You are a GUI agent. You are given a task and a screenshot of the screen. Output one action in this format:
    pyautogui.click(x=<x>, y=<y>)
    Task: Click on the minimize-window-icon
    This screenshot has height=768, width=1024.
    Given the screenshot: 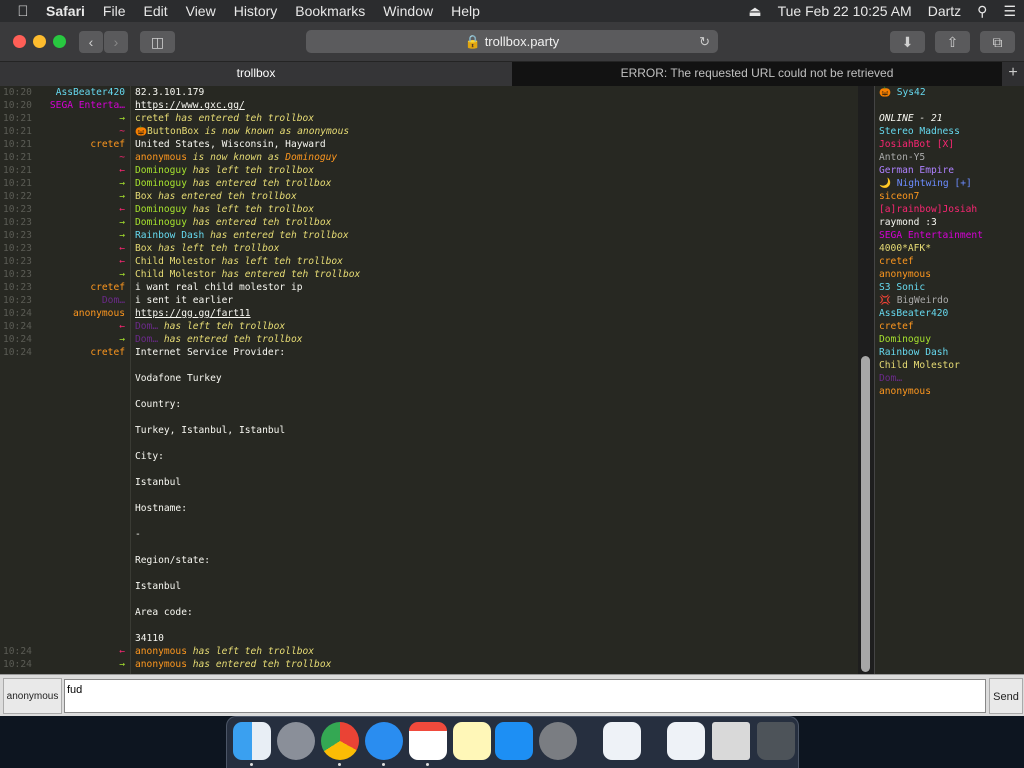 What is the action you would take?
    pyautogui.click(x=39, y=41)
    